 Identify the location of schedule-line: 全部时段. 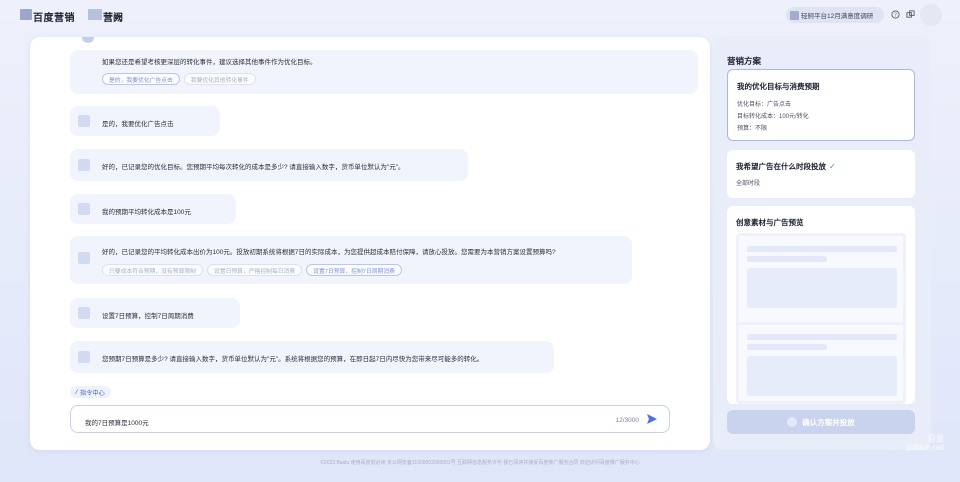
(748, 184).